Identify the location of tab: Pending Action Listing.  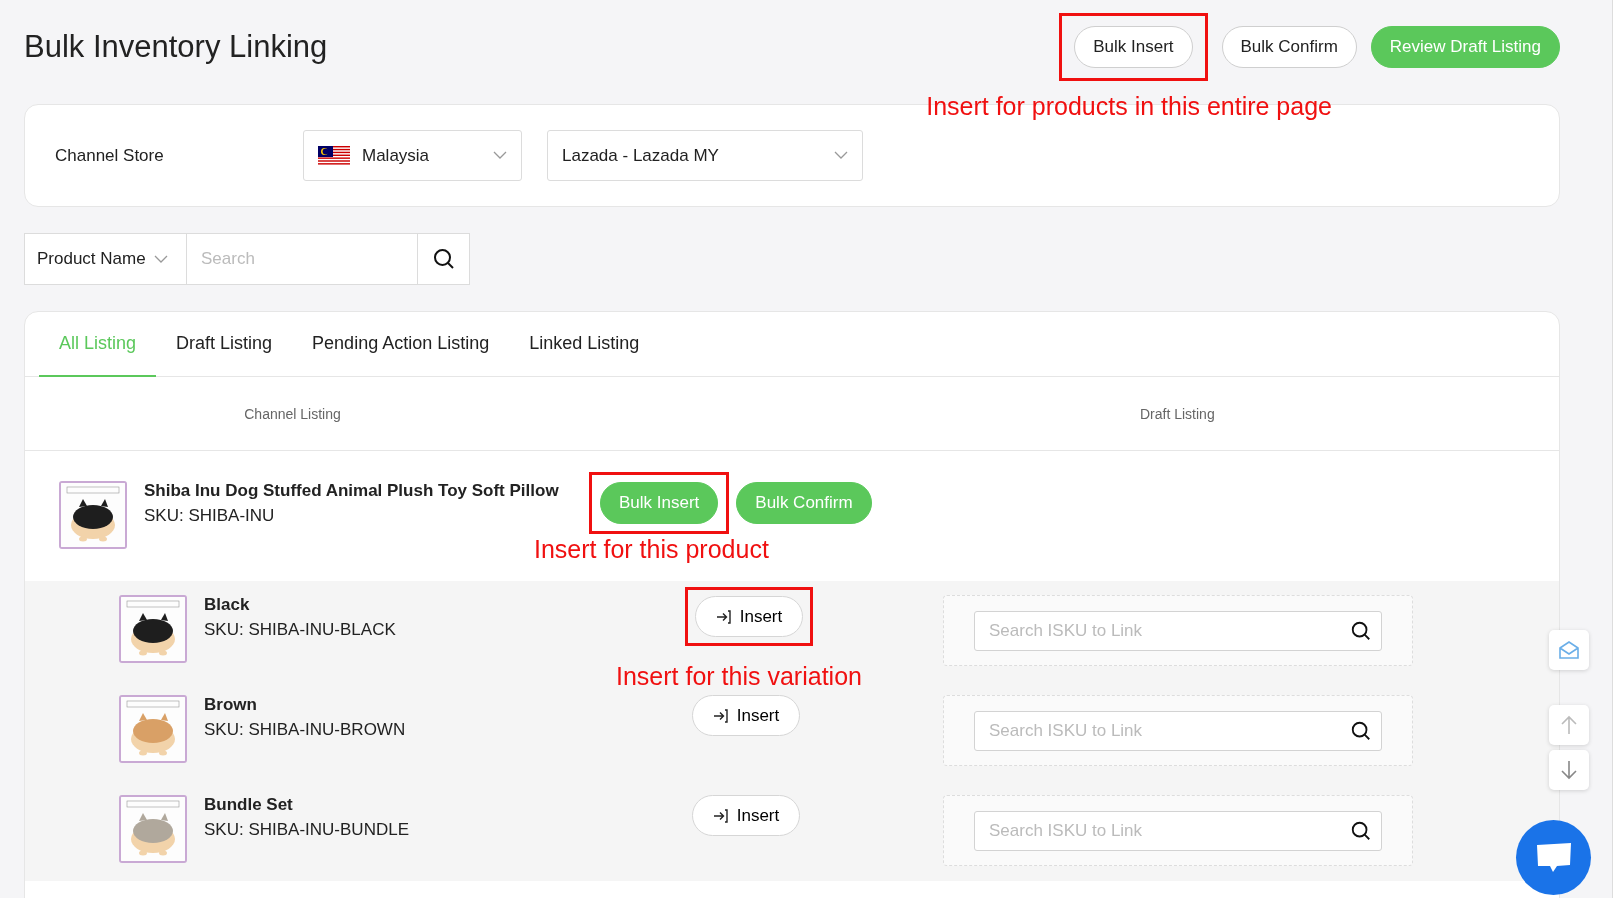
(401, 344).